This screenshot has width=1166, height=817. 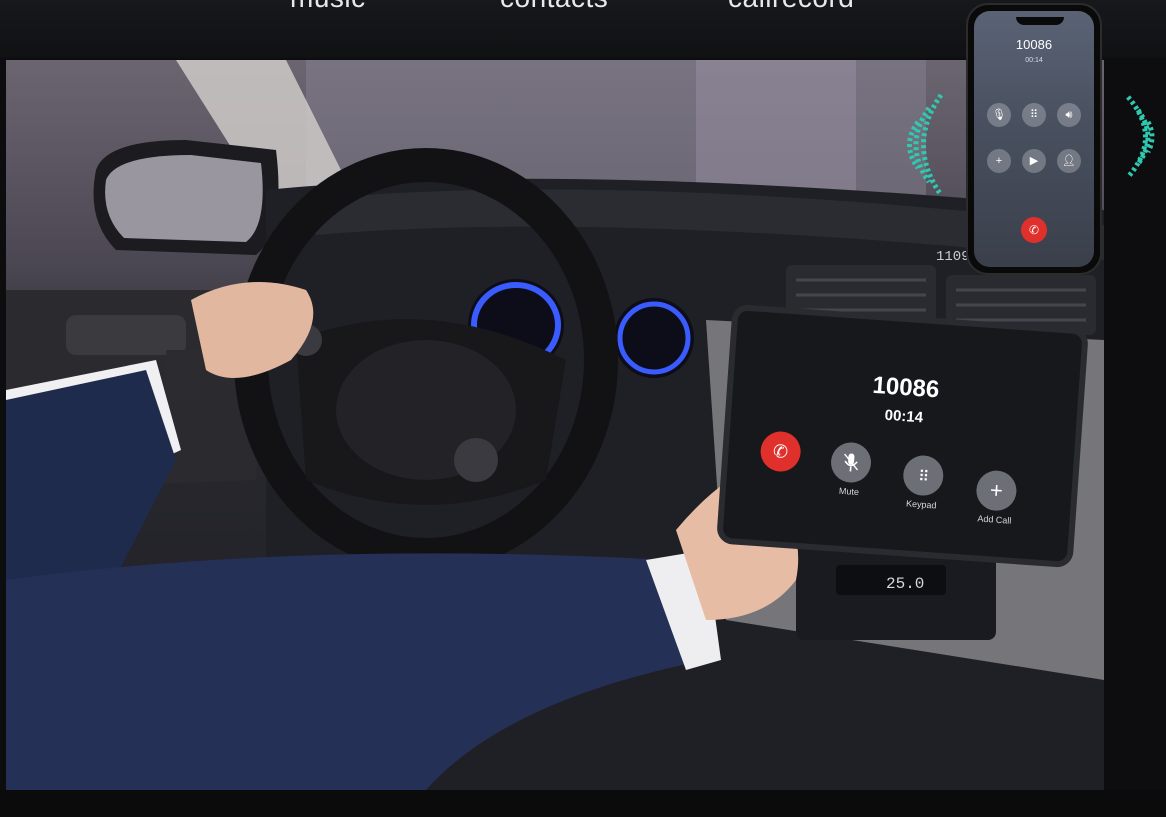 I want to click on video-icon: ▶, so click(x=1034, y=161).